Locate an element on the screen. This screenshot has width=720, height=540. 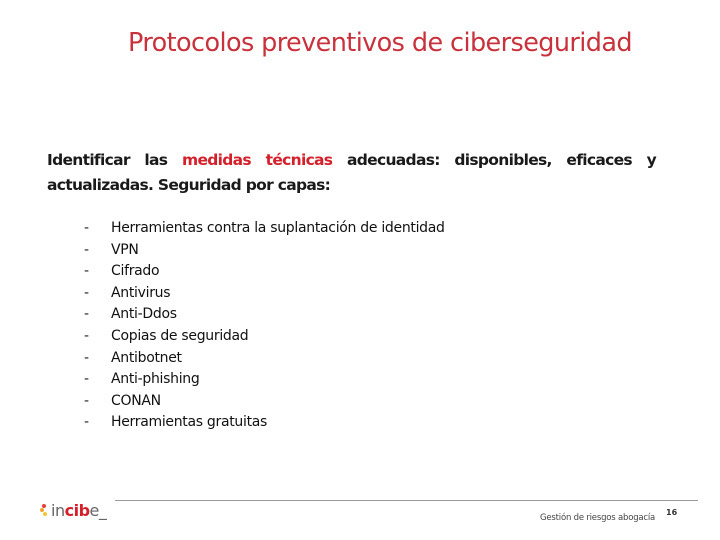
list-item-label: Antibotnet is located at coordinates (146, 357).